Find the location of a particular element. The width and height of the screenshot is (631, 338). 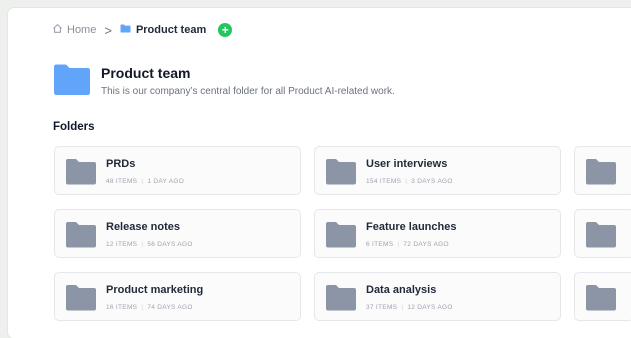

folder-name: User interviews is located at coordinates (407, 164).